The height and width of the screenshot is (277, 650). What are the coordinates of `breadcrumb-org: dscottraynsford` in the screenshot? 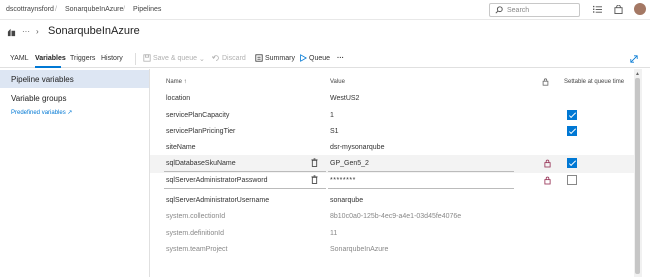 It's located at (30, 9).